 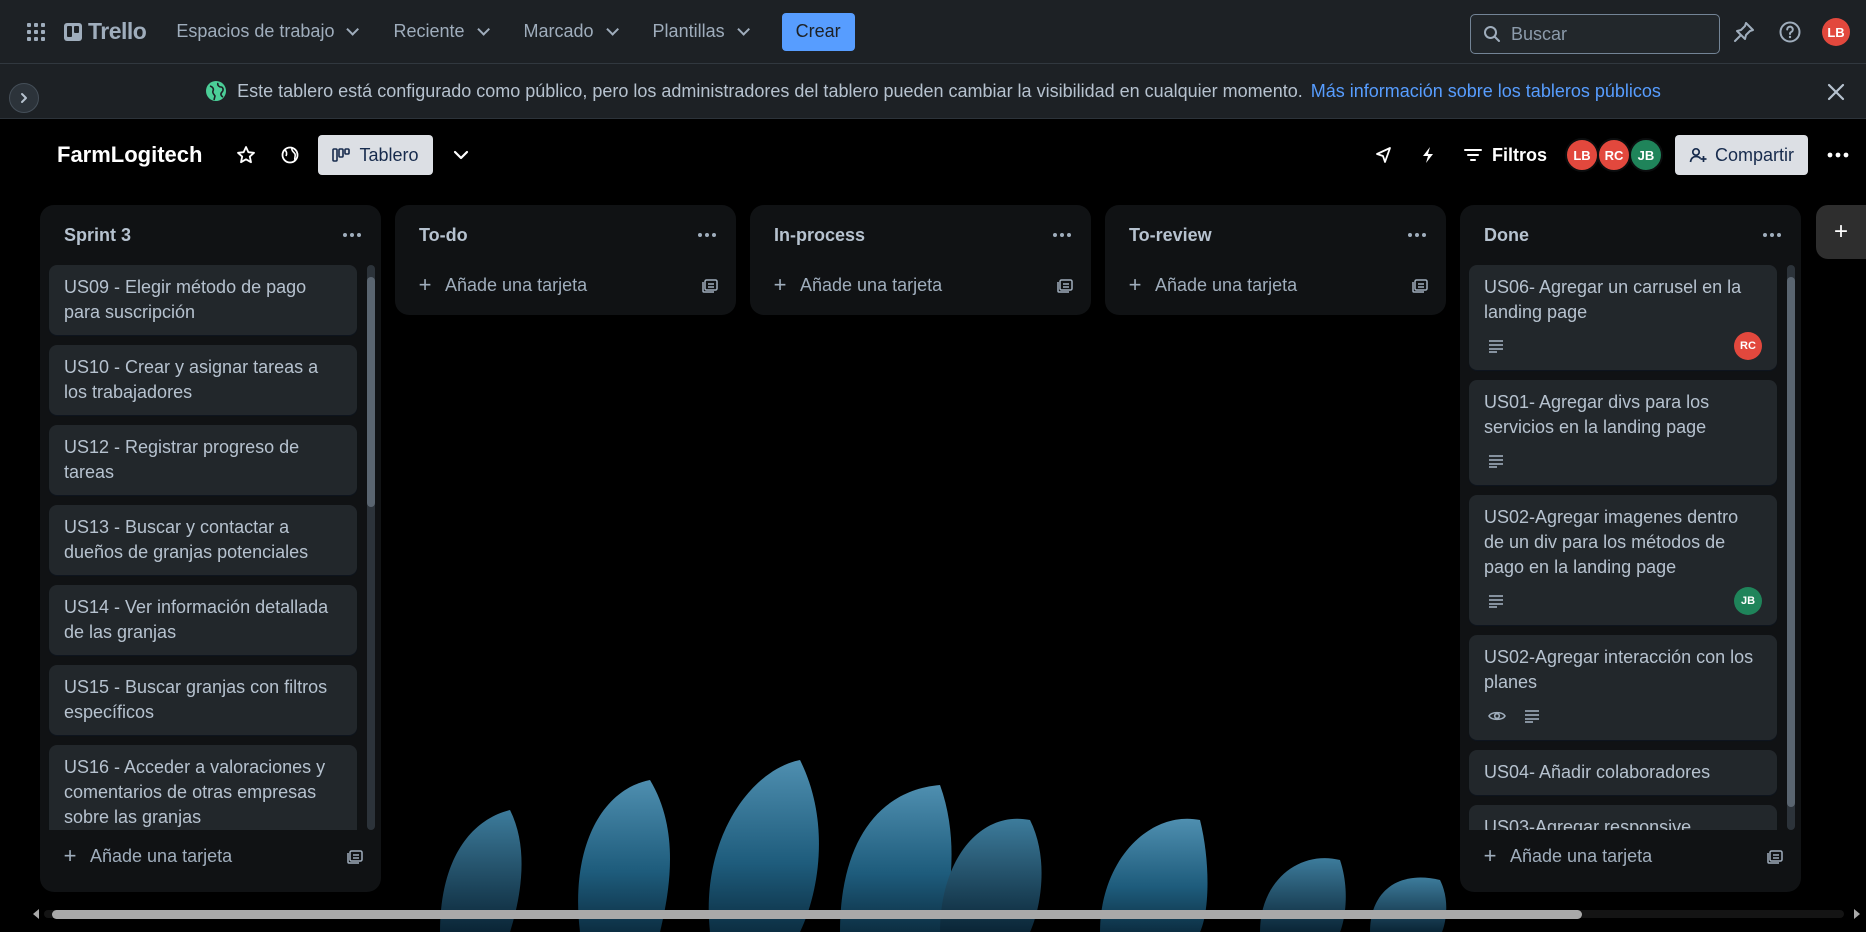 What do you see at coordinates (36, 914) in the screenshot?
I see `scroll-left-arrow-icon` at bounding box center [36, 914].